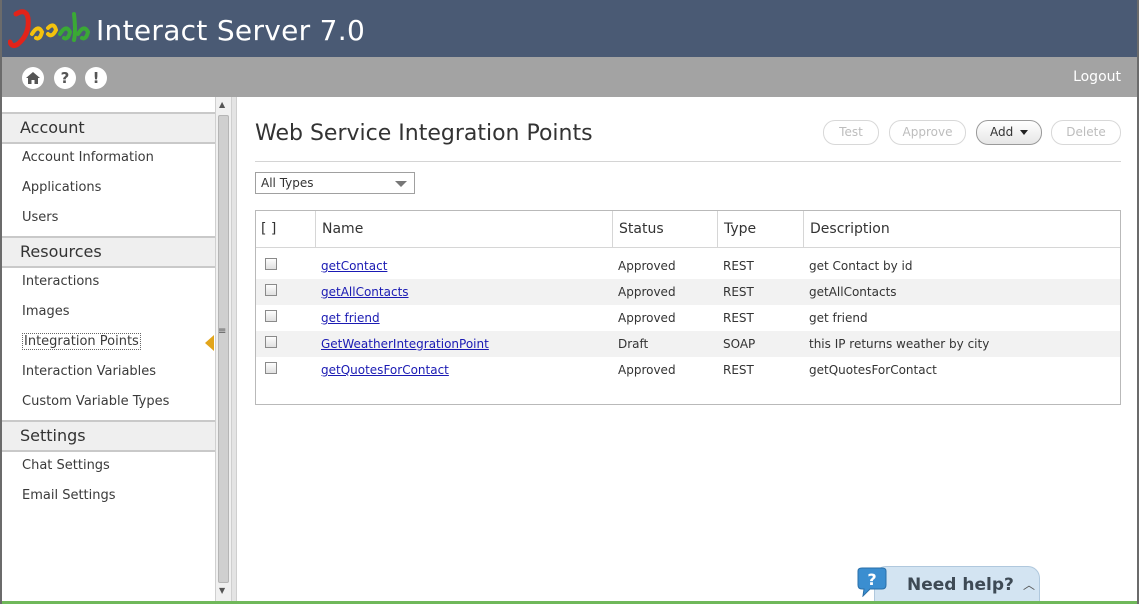 Image resolution: width=1139 pixels, height=604 pixels. What do you see at coordinates (108, 128) in the screenshot?
I see `sidebar-section-account: Account` at bounding box center [108, 128].